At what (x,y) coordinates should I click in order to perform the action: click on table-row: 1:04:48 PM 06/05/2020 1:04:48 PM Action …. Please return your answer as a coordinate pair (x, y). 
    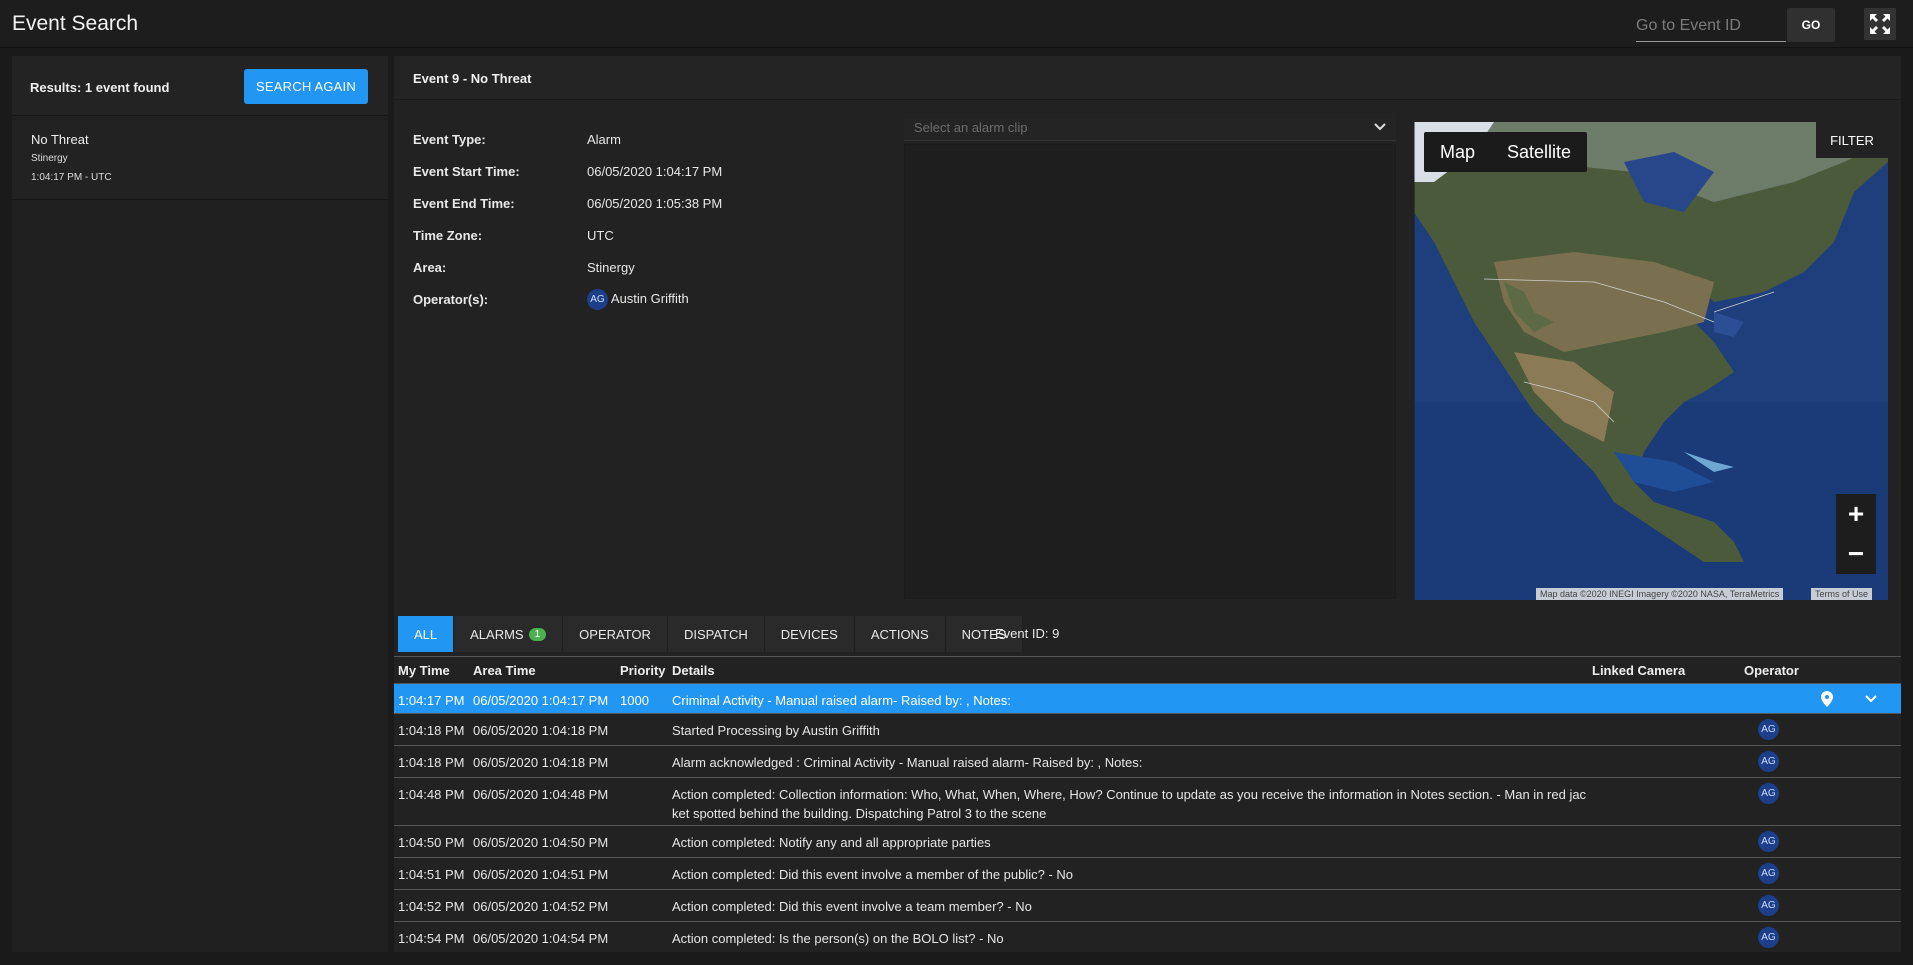
    Looking at the image, I should click on (1147, 802).